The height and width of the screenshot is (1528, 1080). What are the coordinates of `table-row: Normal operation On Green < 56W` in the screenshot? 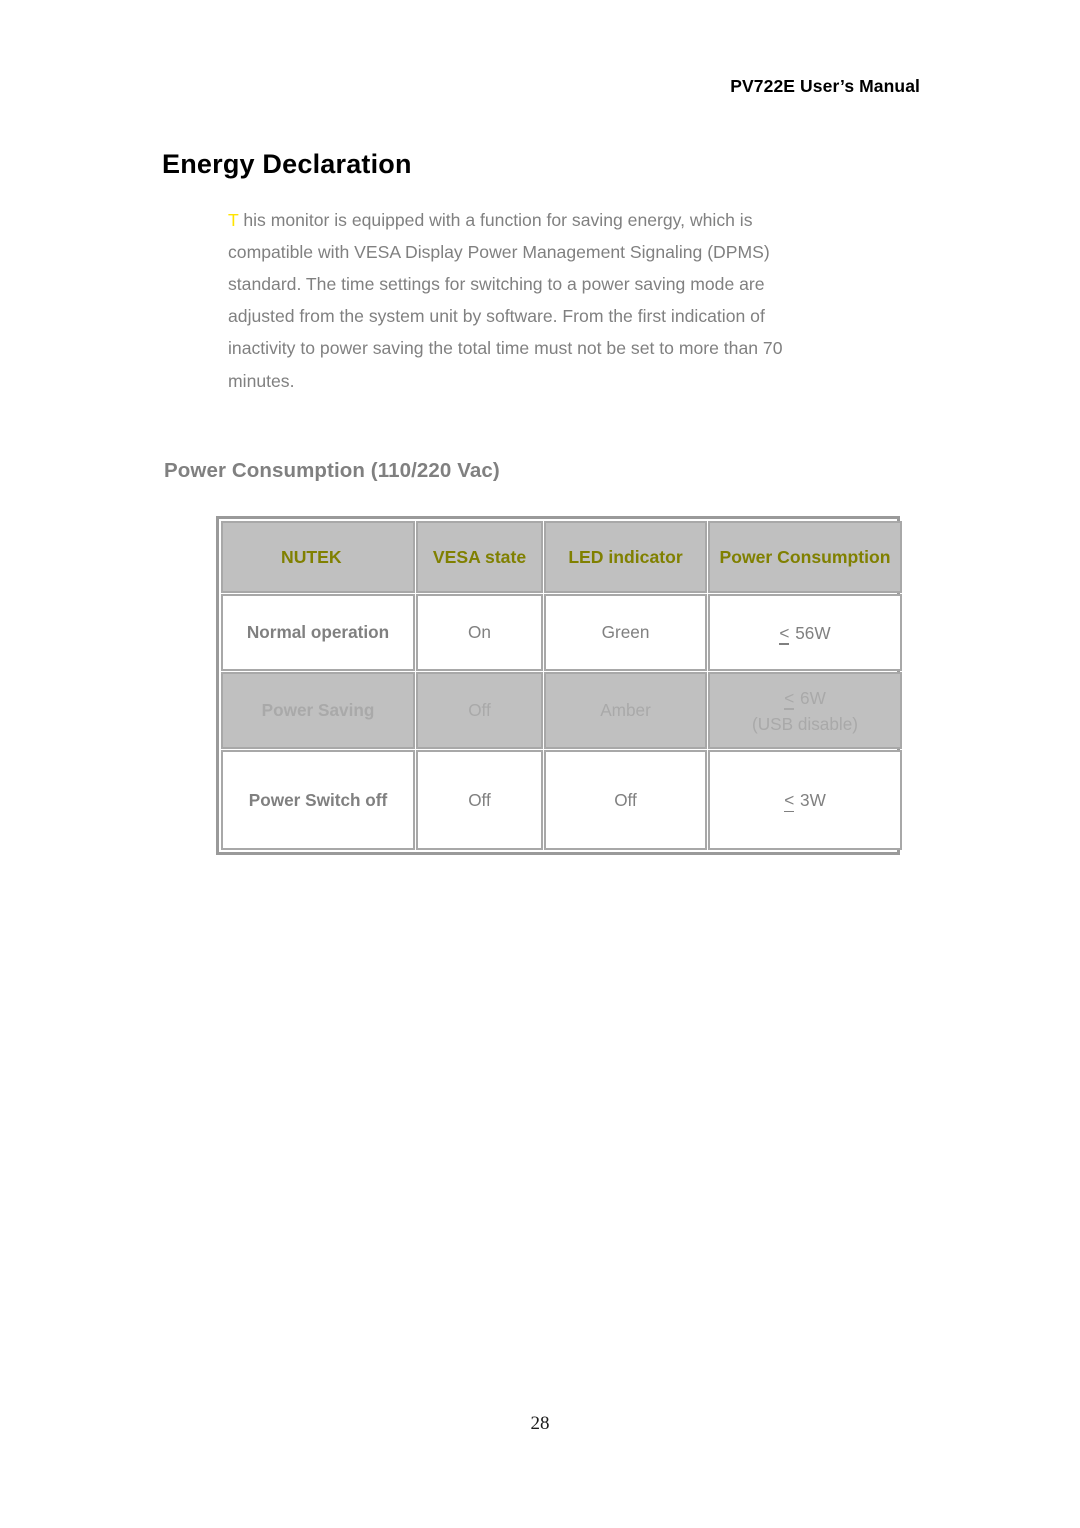 It's located at (561, 632).